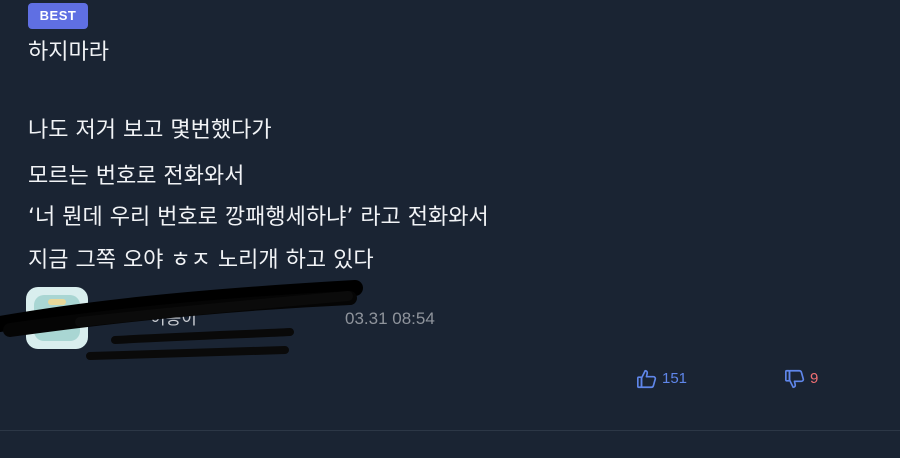 The width and height of the screenshot is (900, 458). What do you see at coordinates (647, 379) in the screenshot?
I see `thumbs-up-icon` at bounding box center [647, 379].